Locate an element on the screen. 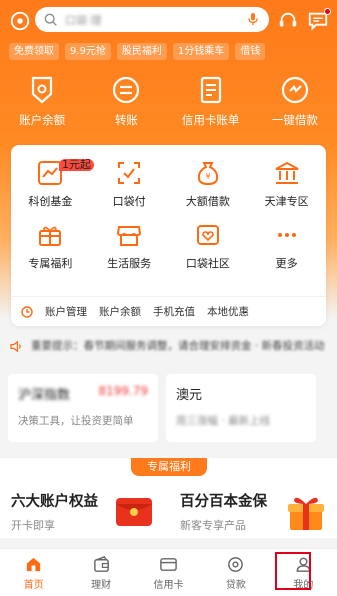 The image size is (337, 596). quick-action-balance: 账户余额 is located at coordinates (42, 101).